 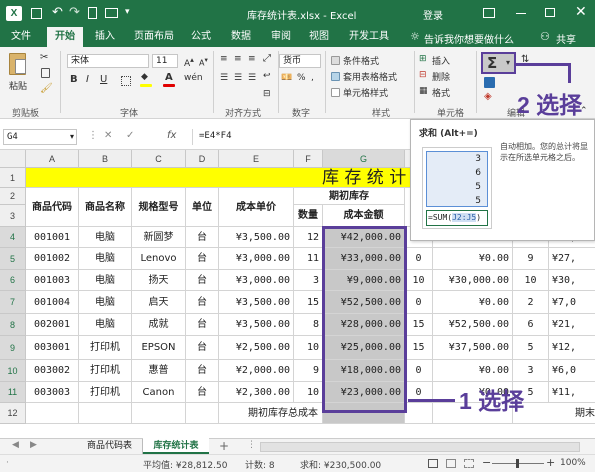 What do you see at coordinates (52, 237) in the screenshot?
I see `cell-a-row4: 001001` at bounding box center [52, 237].